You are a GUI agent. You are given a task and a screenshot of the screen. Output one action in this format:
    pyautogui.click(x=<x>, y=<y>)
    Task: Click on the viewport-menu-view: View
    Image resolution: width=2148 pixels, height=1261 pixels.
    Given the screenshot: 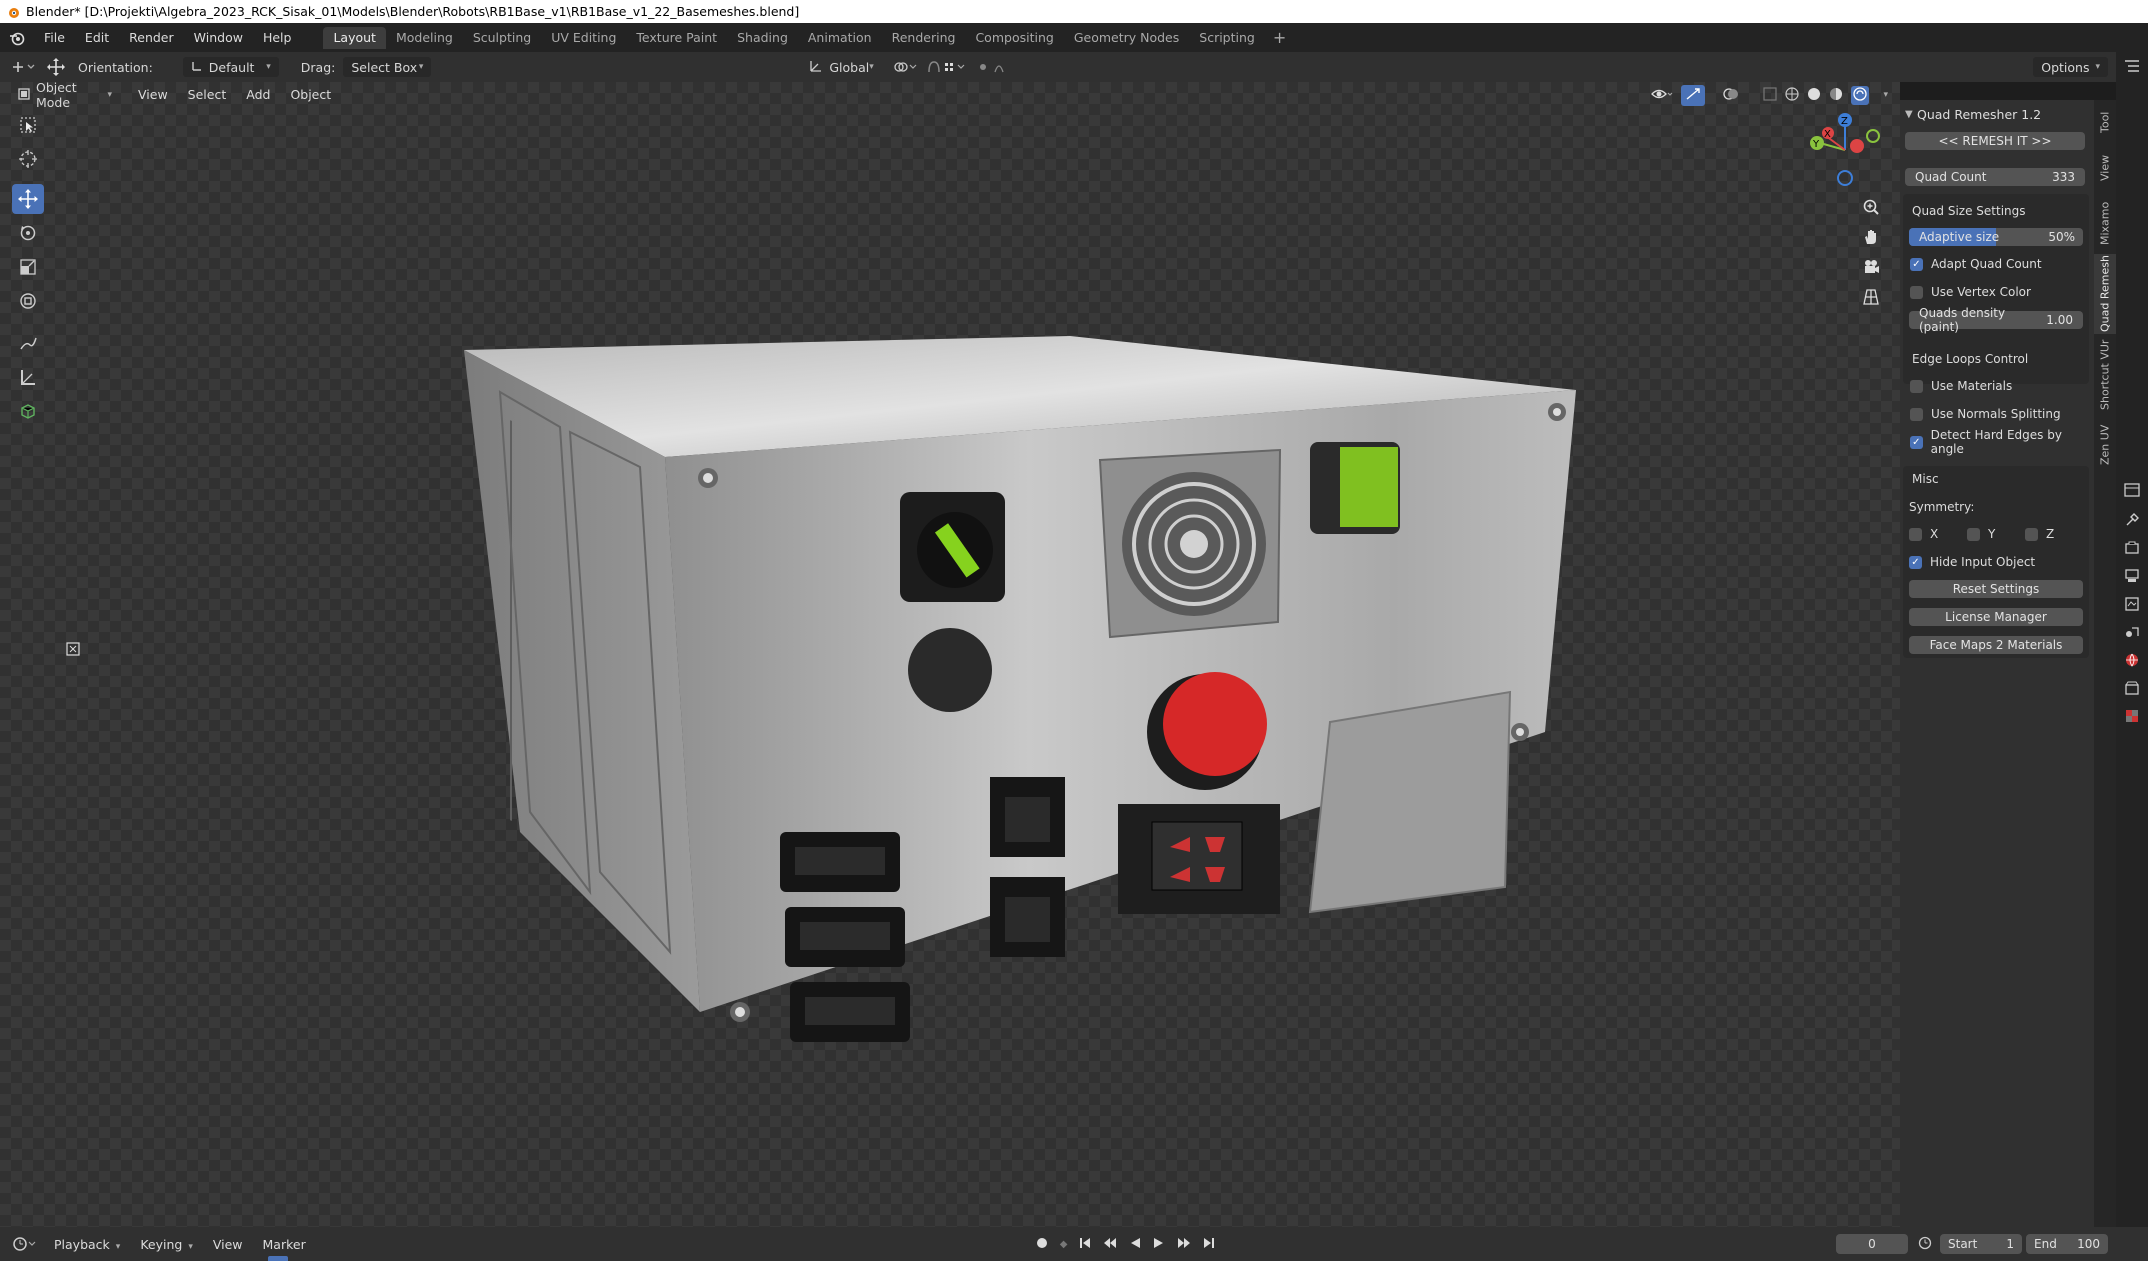 What is the action you would take?
    pyautogui.click(x=153, y=95)
    